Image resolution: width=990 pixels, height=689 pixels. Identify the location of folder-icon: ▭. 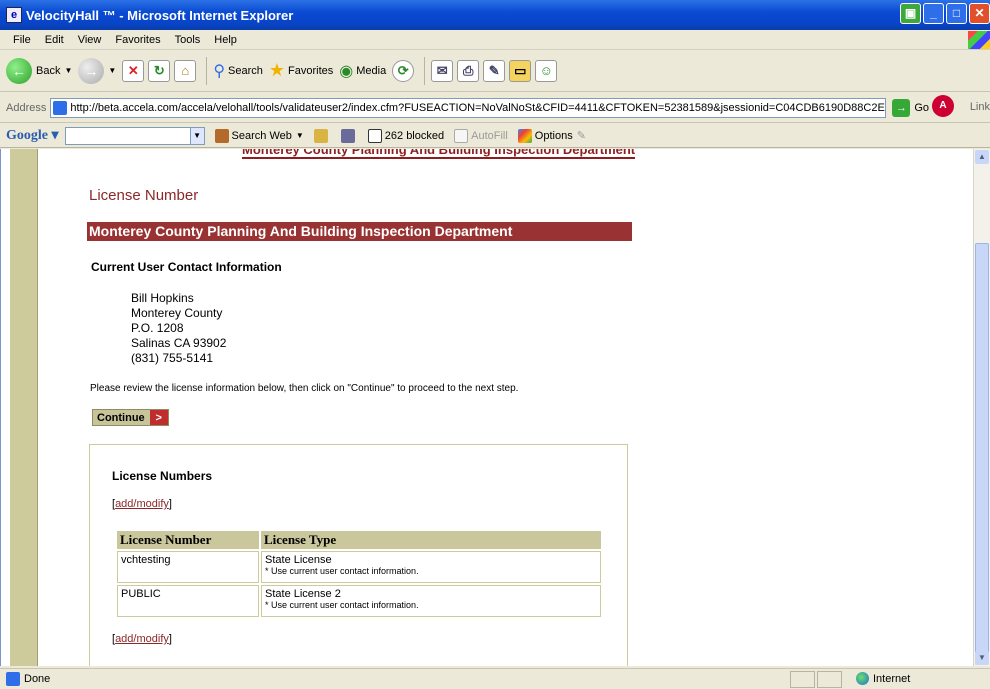
(520, 70).